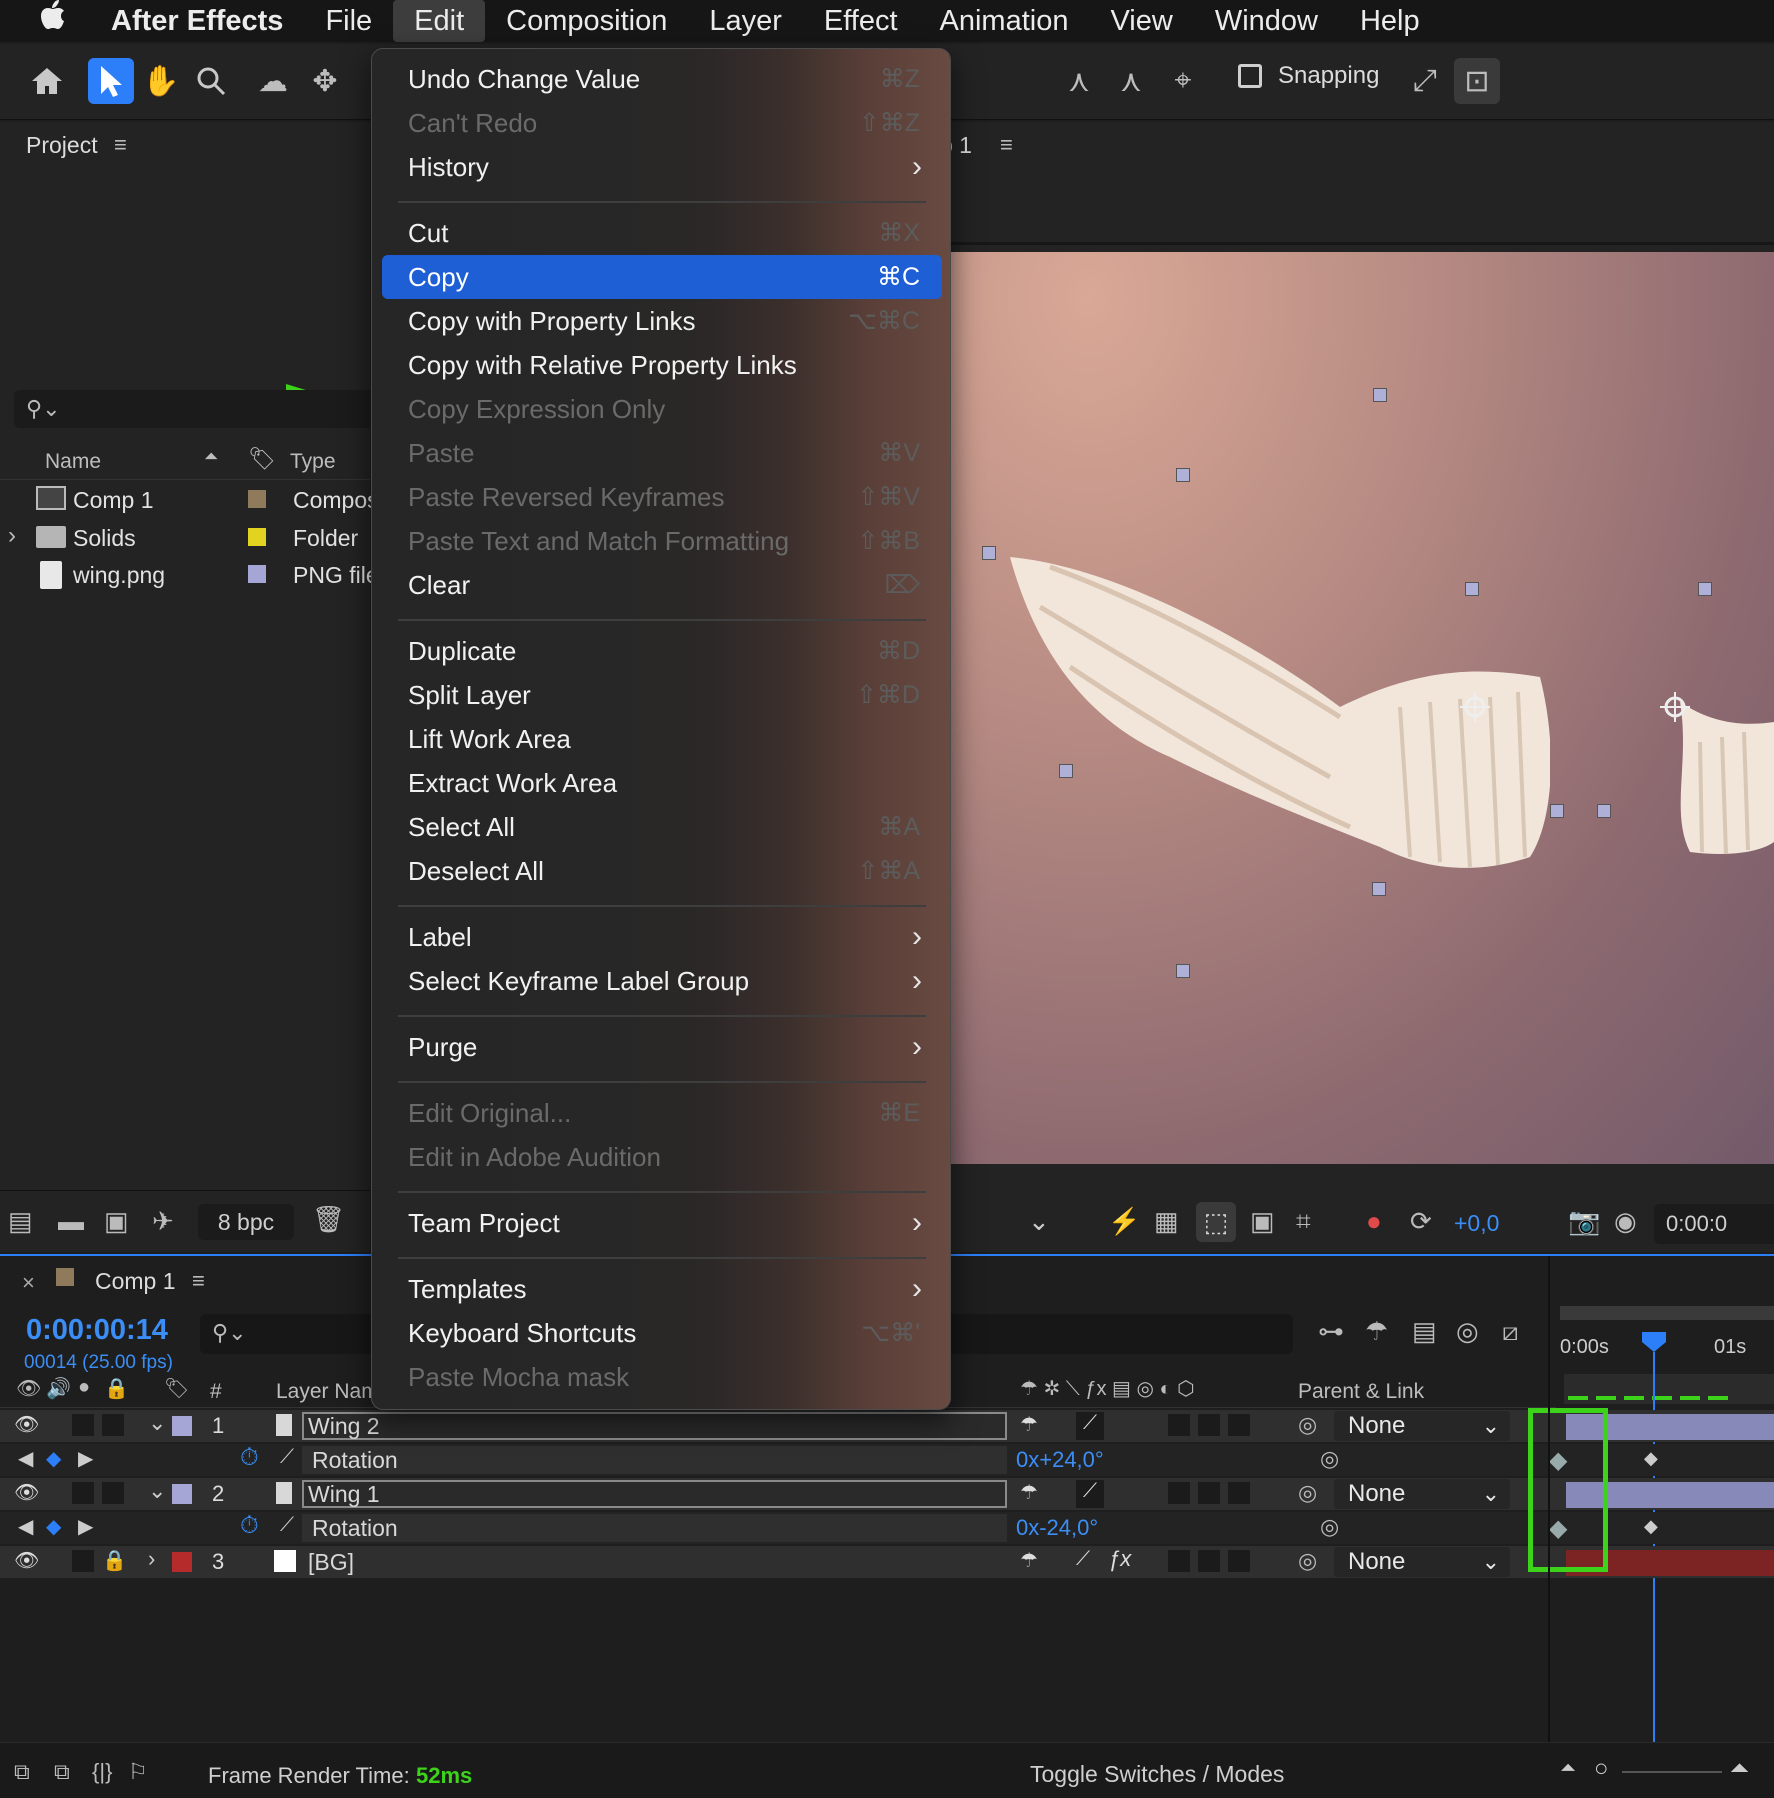 The height and width of the screenshot is (1798, 1774). What do you see at coordinates (1714, 1224) in the screenshot?
I see `viewer-timecode: 0:00:0` at bounding box center [1714, 1224].